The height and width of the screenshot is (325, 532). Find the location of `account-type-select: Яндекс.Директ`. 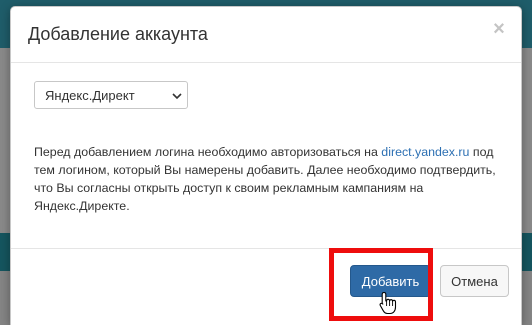

account-type-select: Яндекс.Директ is located at coordinates (111, 95).